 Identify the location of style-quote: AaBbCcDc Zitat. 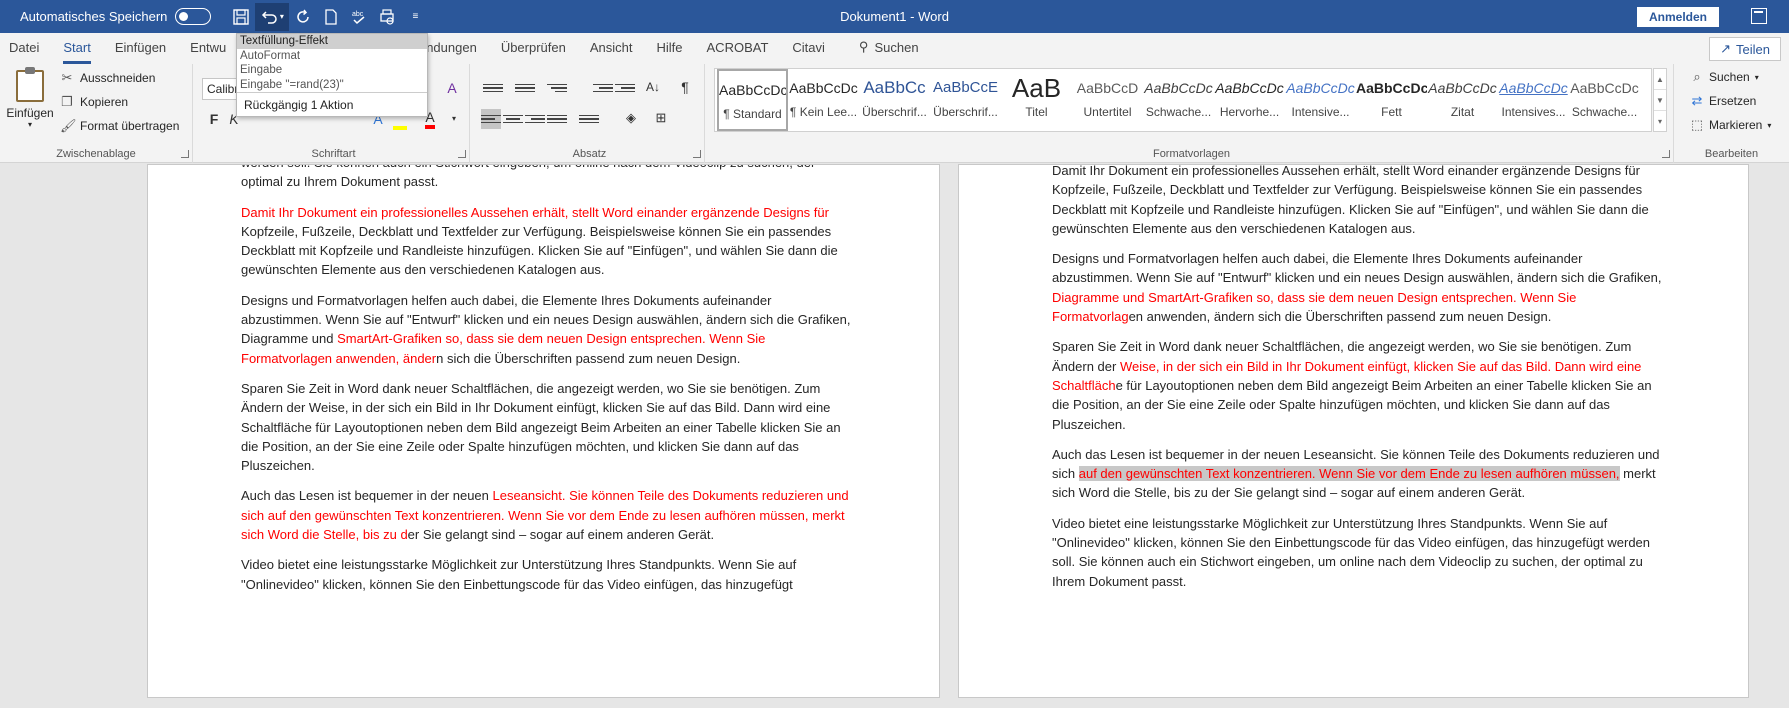
(1462, 100).